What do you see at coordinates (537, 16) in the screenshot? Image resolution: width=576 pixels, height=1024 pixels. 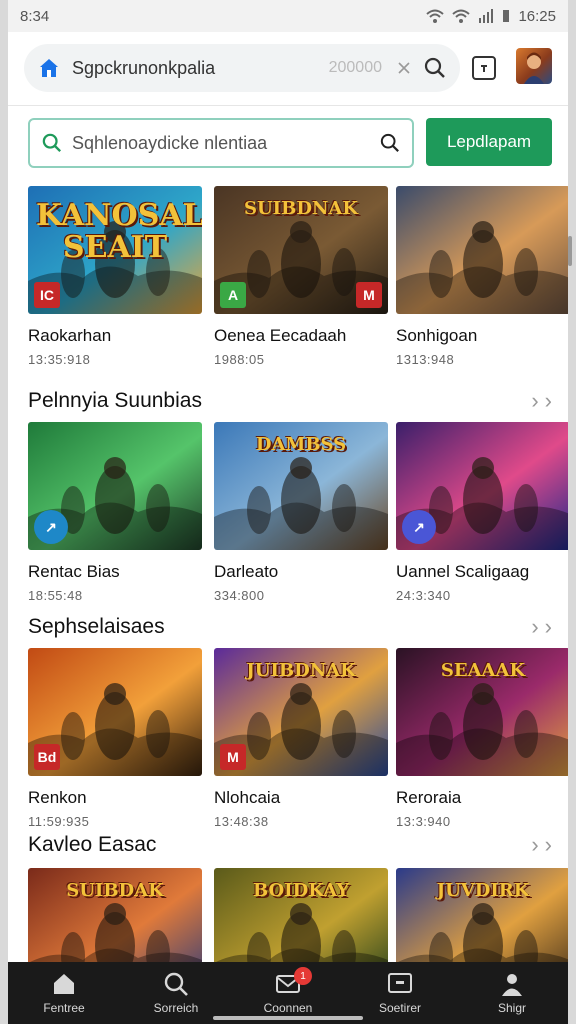 I see `status-clock: 16:25` at bounding box center [537, 16].